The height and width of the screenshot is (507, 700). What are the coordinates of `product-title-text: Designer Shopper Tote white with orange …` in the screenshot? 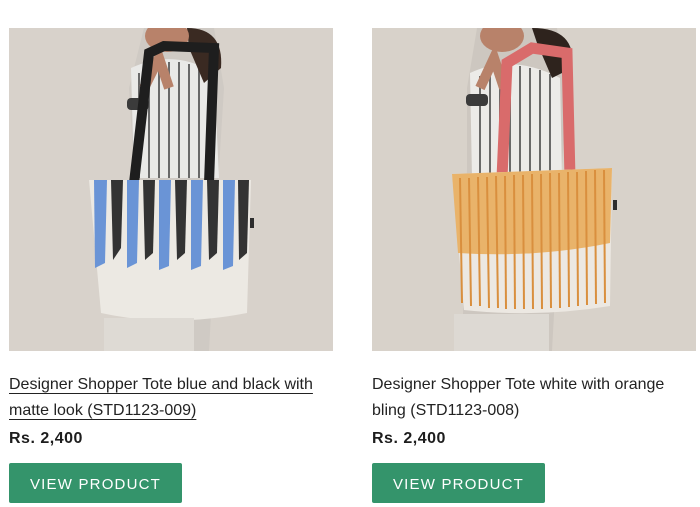 It's located at (518, 397).